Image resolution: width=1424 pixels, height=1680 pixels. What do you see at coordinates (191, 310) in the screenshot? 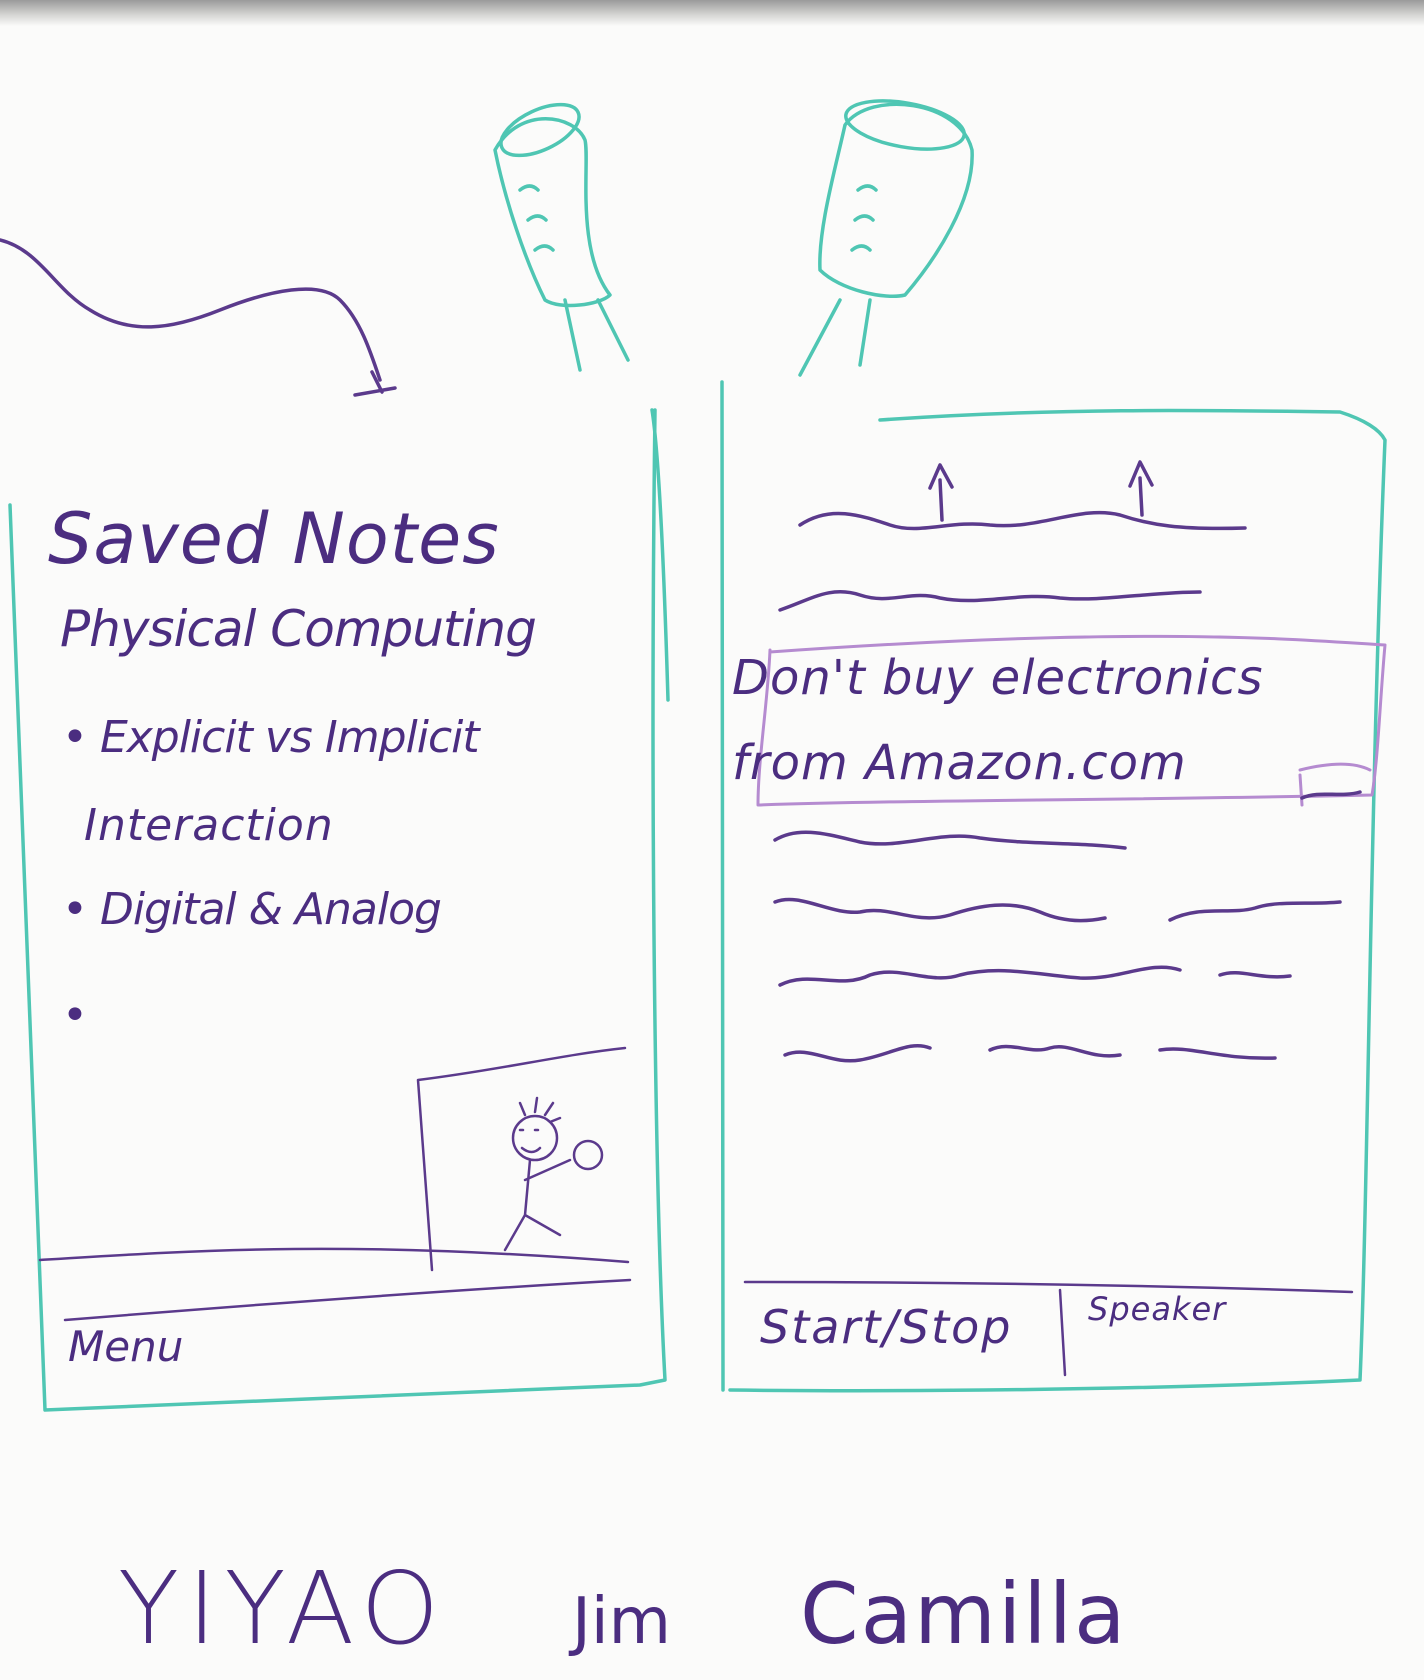
I see `arrow-curve` at bounding box center [191, 310].